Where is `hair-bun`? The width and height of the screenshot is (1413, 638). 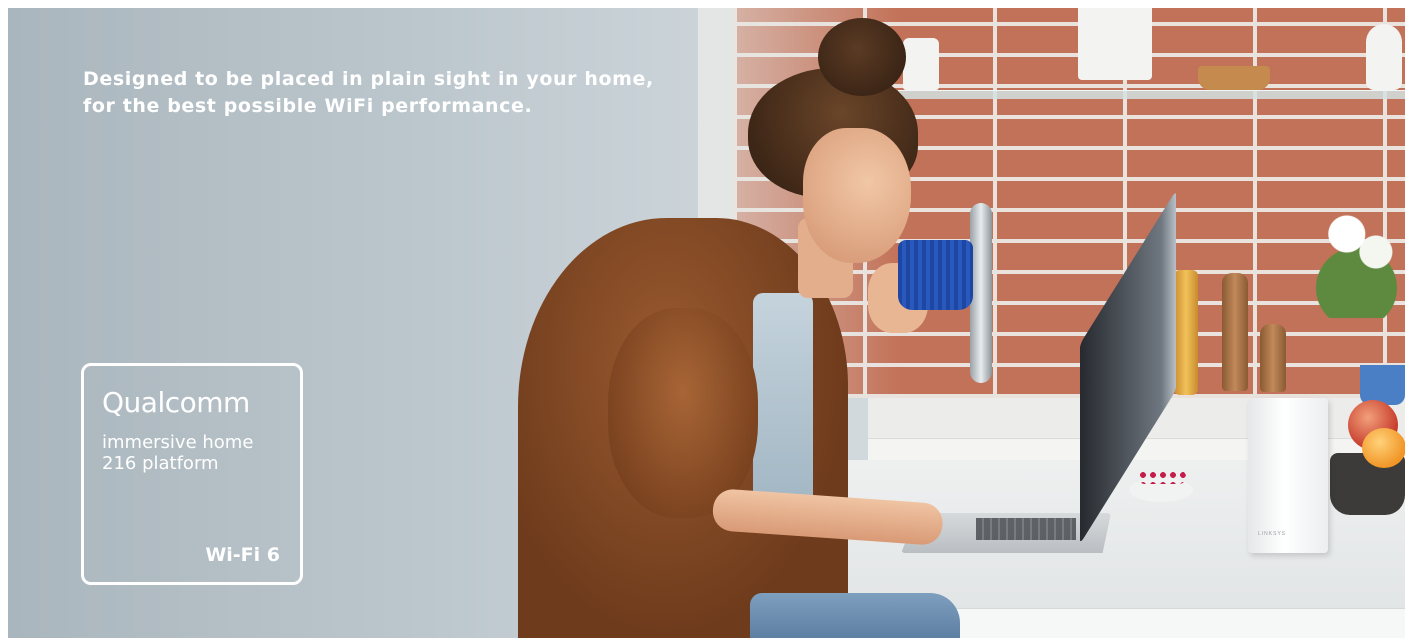
hair-bun is located at coordinates (862, 57).